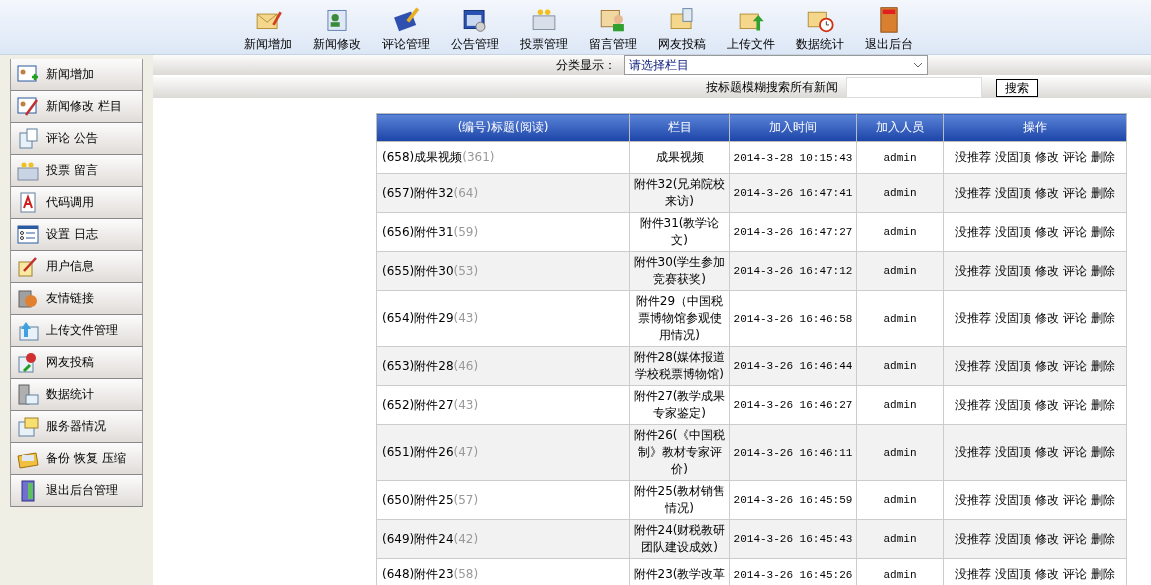 This screenshot has width=1151, height=585. Describe the element at coordinates (503, 500) in the screenshot. I see `news-title-link: (650)附件25(57)` at that location.